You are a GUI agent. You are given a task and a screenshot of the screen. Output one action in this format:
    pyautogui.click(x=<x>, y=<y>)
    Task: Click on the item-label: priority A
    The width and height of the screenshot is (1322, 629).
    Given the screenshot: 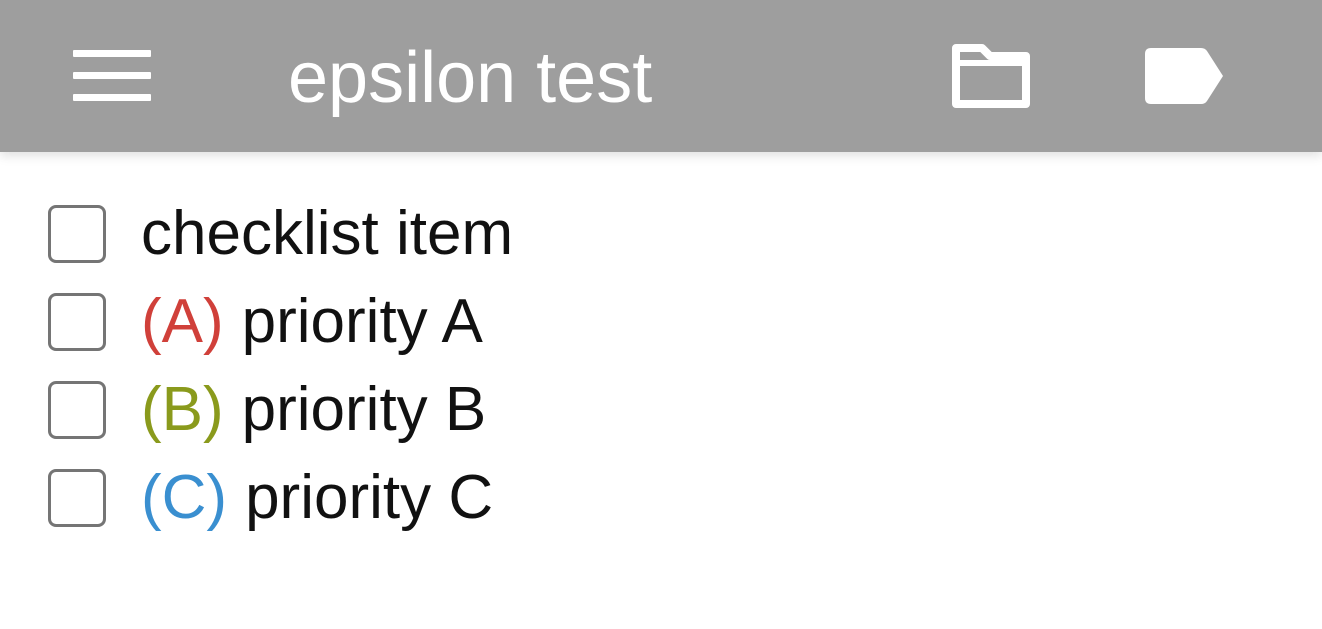 What is the action you would take?
    pyautogui.click(x=362, y=321)
    